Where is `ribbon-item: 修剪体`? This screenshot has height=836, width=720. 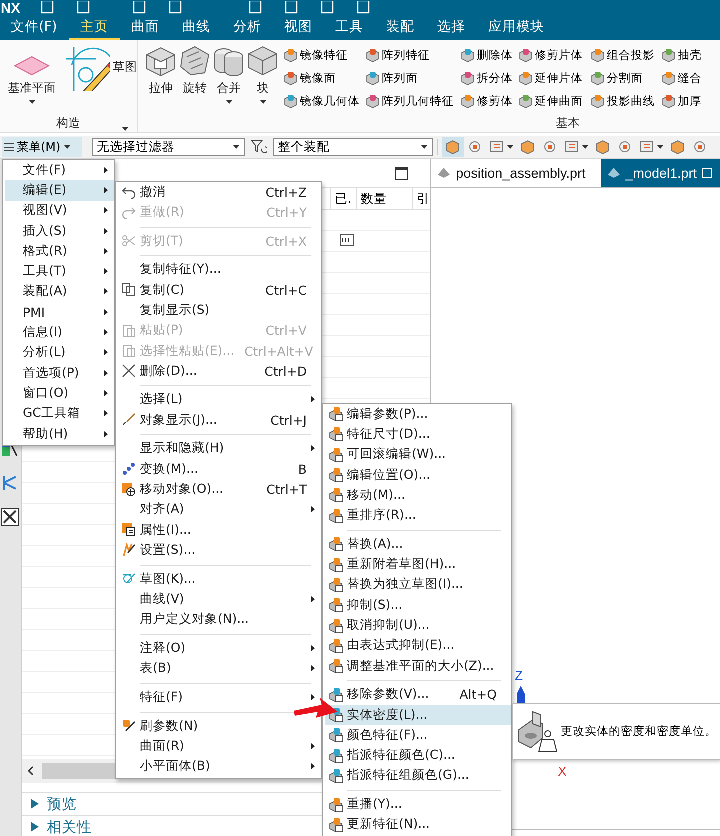
ribbon-item: 修剪体 is located at coordinates (489, 101).